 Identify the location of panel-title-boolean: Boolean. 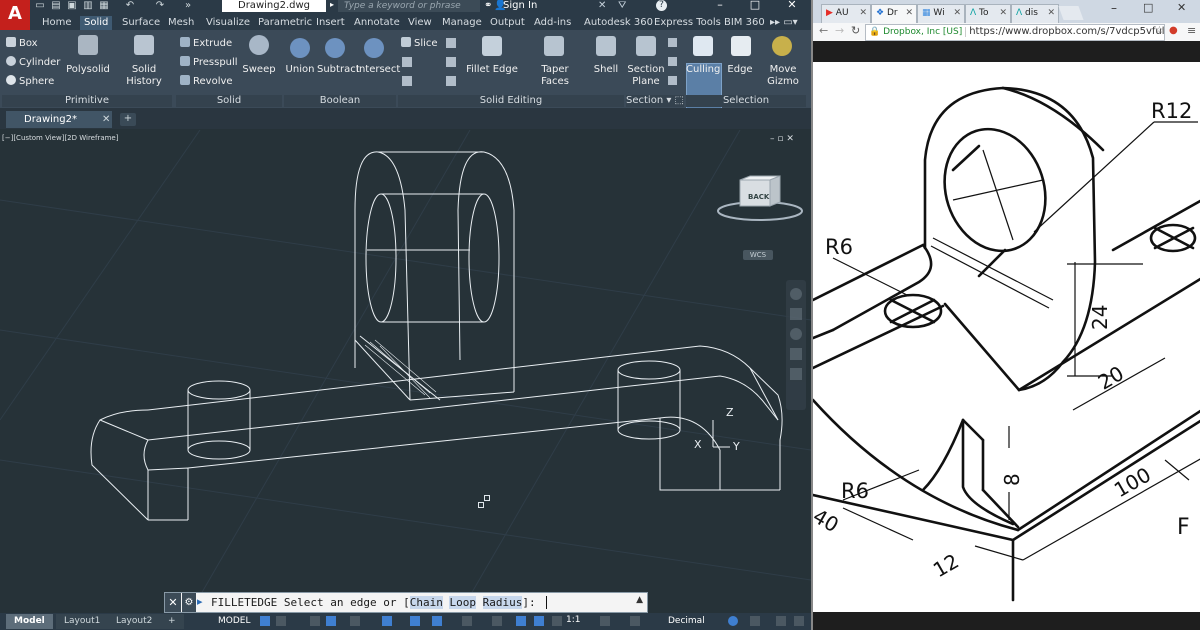
(340, 101).